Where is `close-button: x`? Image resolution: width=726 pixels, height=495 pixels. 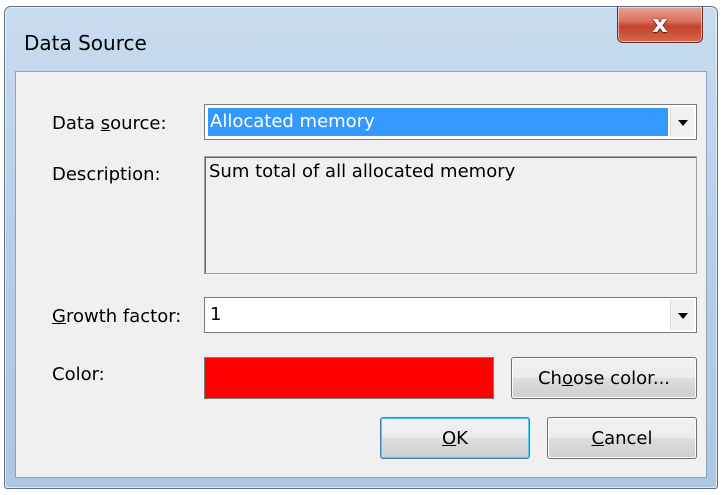 close-button: x is located at coordinates (660, 25).